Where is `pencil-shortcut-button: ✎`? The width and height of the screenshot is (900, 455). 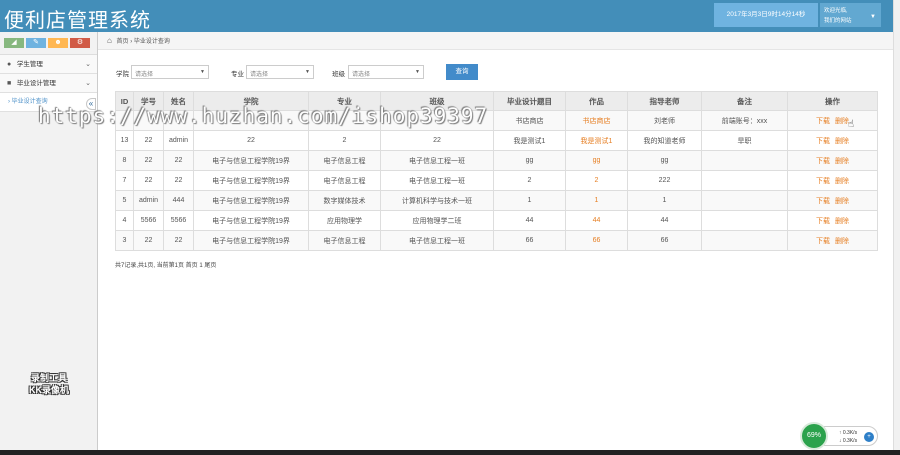 pencil-shortcut-button: ✎ is located at coordinates (36, 43).